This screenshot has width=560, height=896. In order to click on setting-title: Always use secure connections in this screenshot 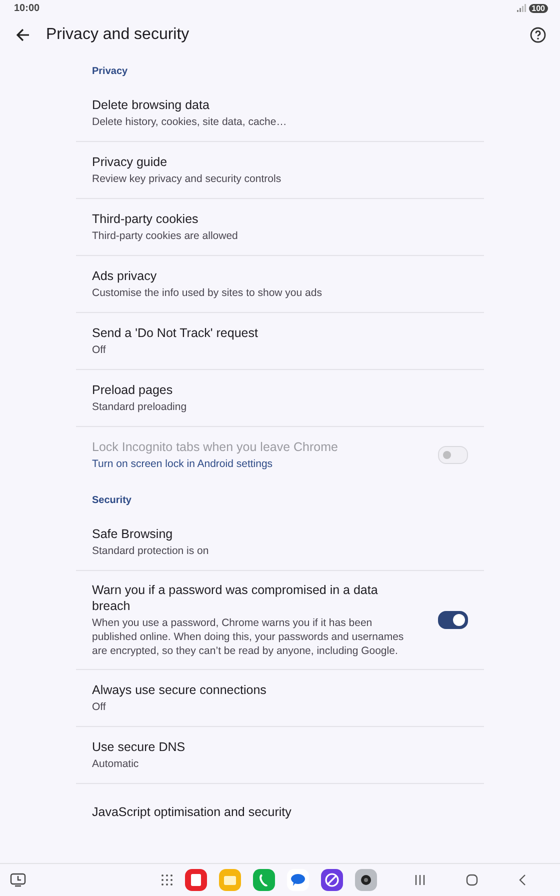, I will do `click(280, 690)`.